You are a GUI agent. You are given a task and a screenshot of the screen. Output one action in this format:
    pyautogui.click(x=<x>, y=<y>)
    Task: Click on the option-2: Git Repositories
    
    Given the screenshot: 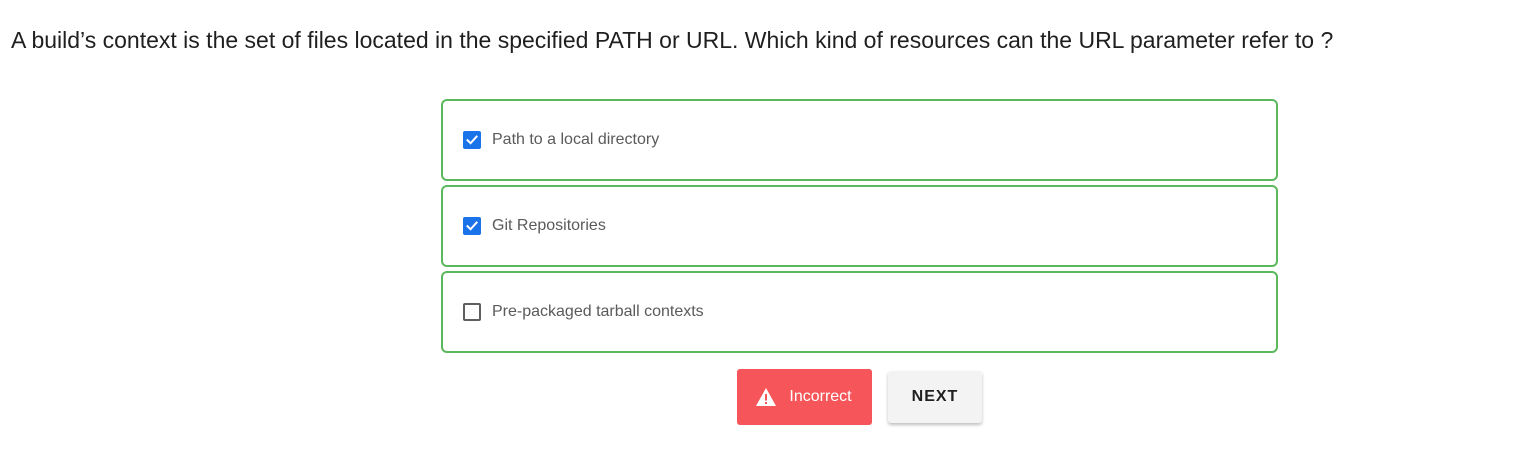 What is the action you would take?
    pyautogui.click(x=859, y=226)
    